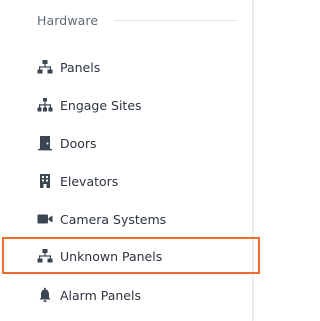 This screenshot has height=321, width=320. I want to click on sidebar-item-camera-systems: Camera Systems, so click(126, 219).